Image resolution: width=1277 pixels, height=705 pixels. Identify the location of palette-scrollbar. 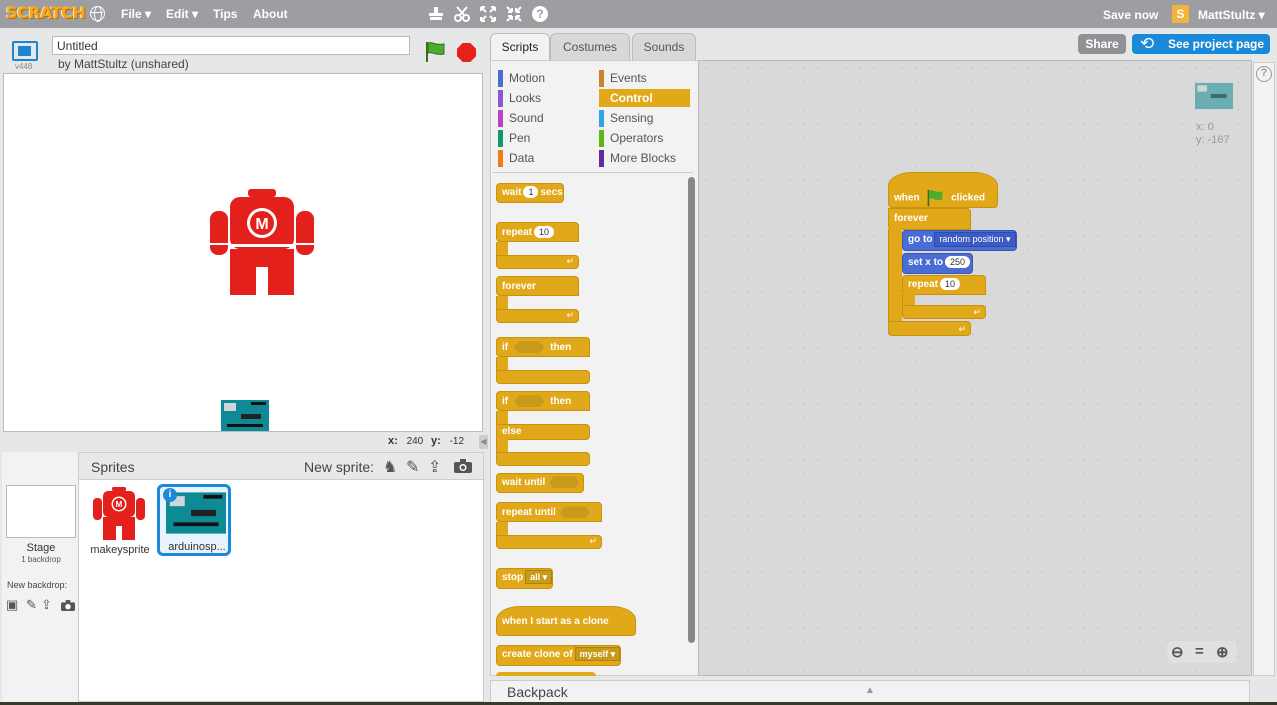
(691, 410).